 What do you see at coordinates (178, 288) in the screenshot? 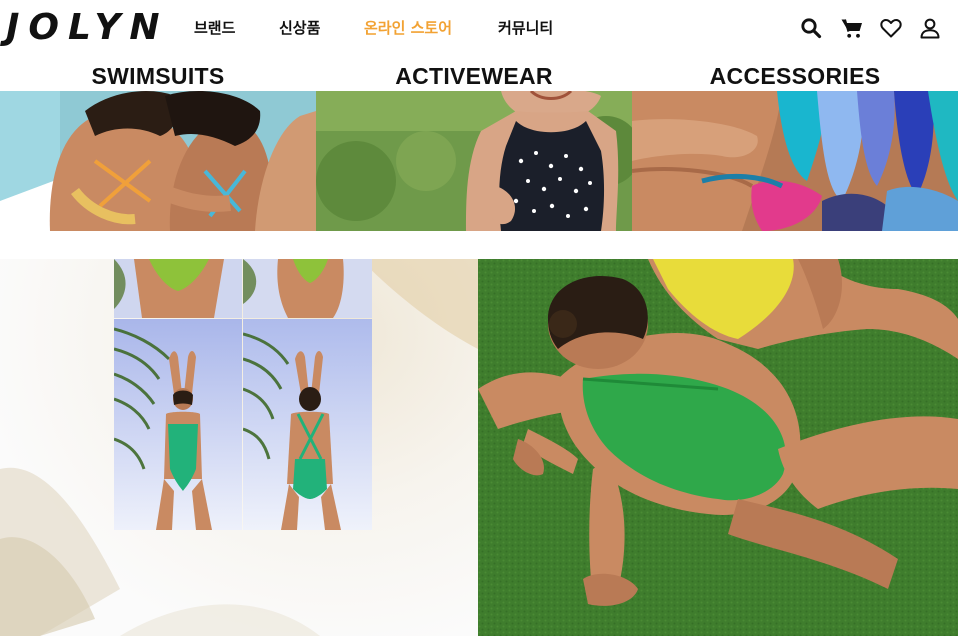
I see `swimsuit-front-crop-photo` at bounding box center [178, 288].